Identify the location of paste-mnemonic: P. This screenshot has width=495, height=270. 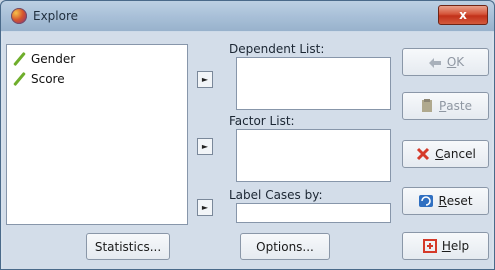
(443, 106).